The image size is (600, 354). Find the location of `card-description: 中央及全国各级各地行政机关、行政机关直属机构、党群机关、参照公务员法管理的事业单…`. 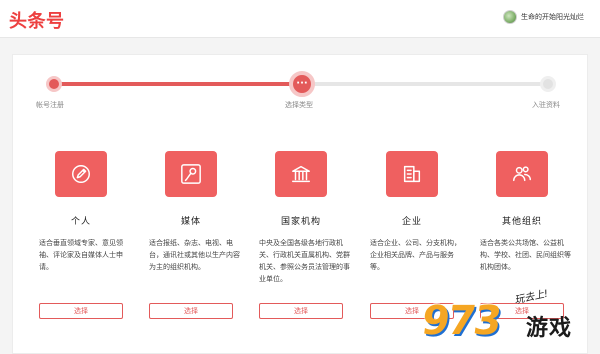

card-description: 中央及全国各级各地行政机关、行政机关直属机构、党群机关、参照公务员法管理的事业单… is located at coordinates (304, 261).